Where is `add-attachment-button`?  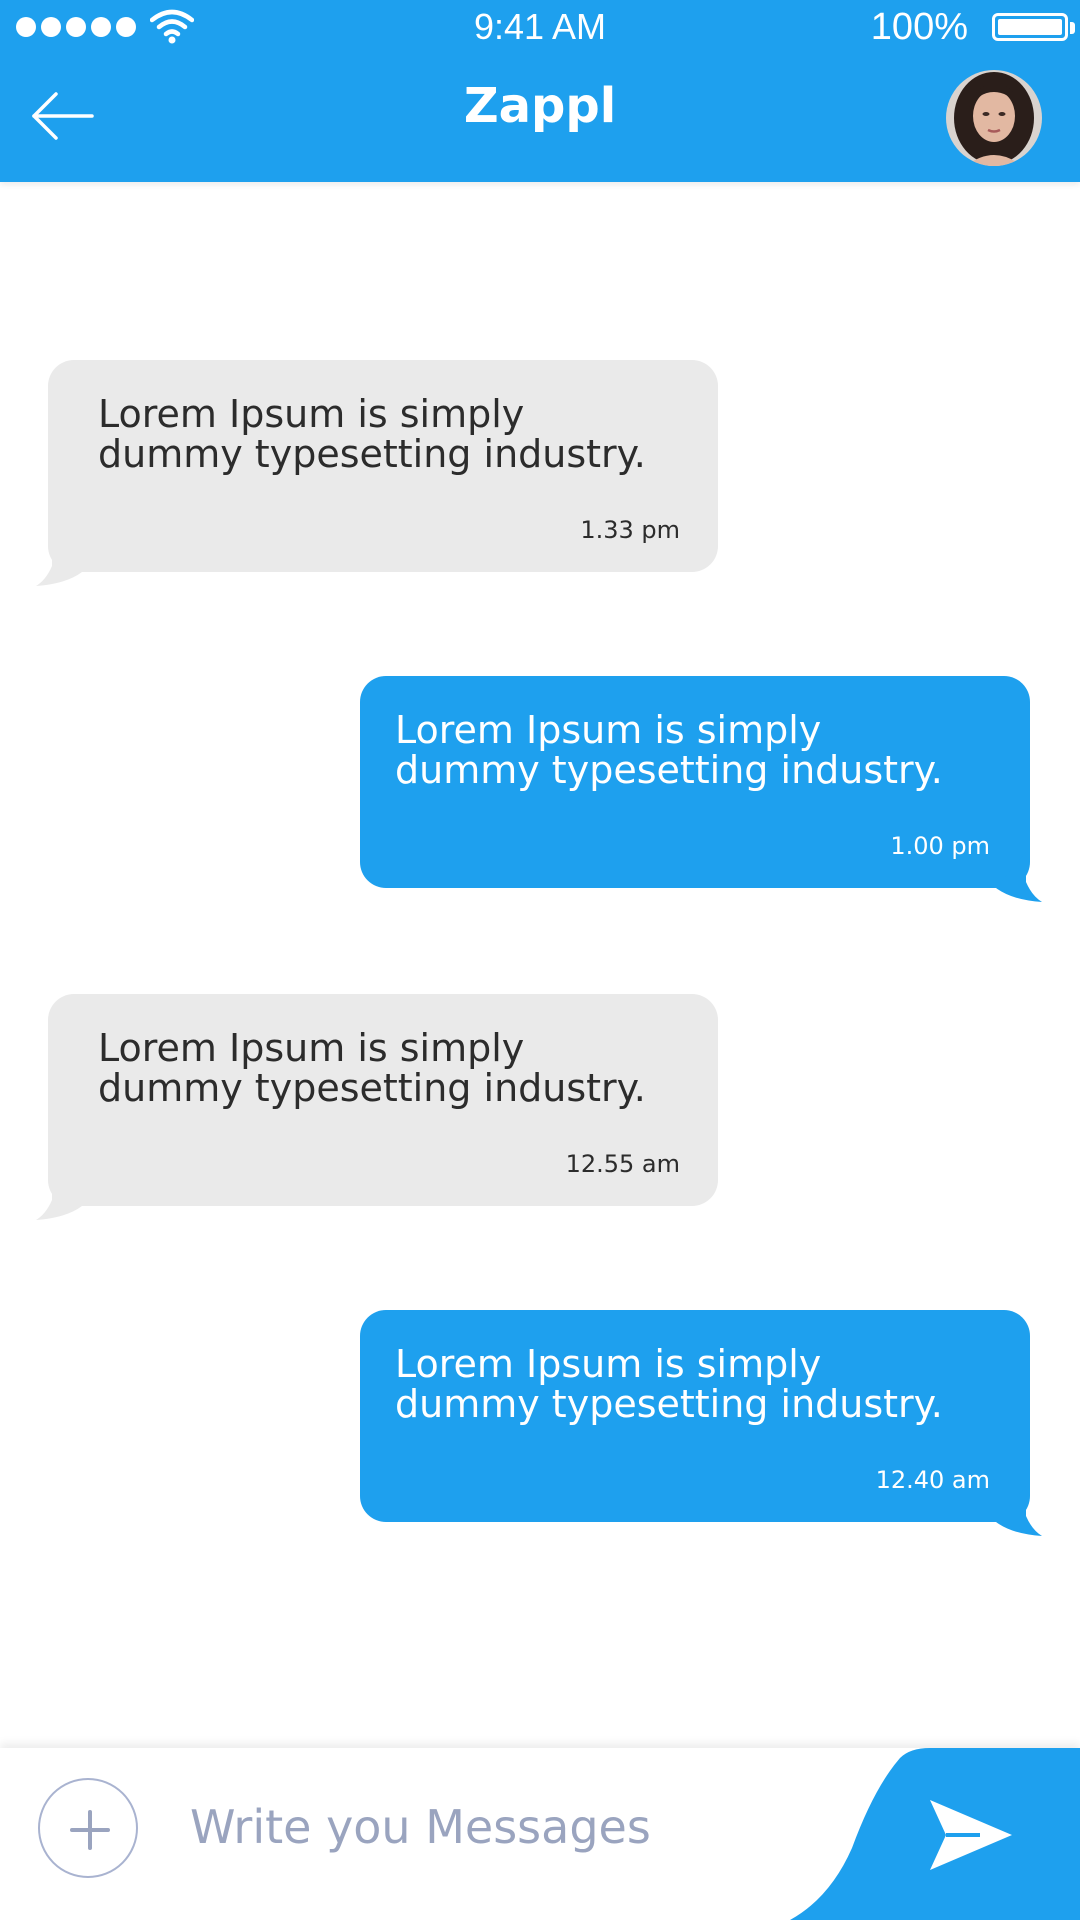 add-attachment-button is located at coordinates (88, 1828).